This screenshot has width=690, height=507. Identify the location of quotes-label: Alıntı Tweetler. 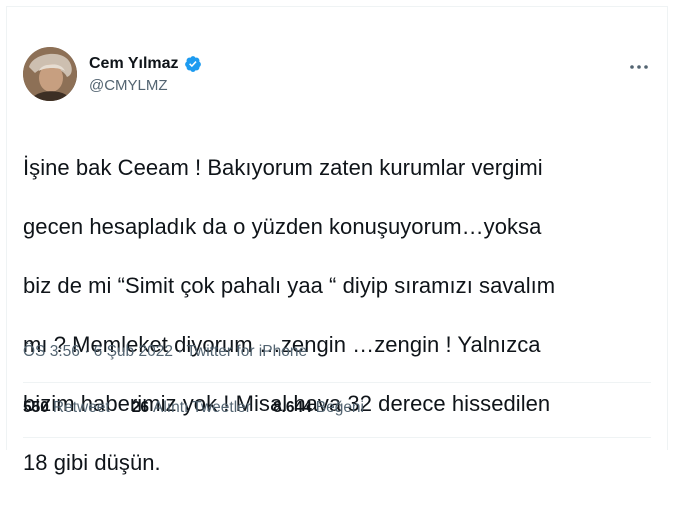
(202, 407).